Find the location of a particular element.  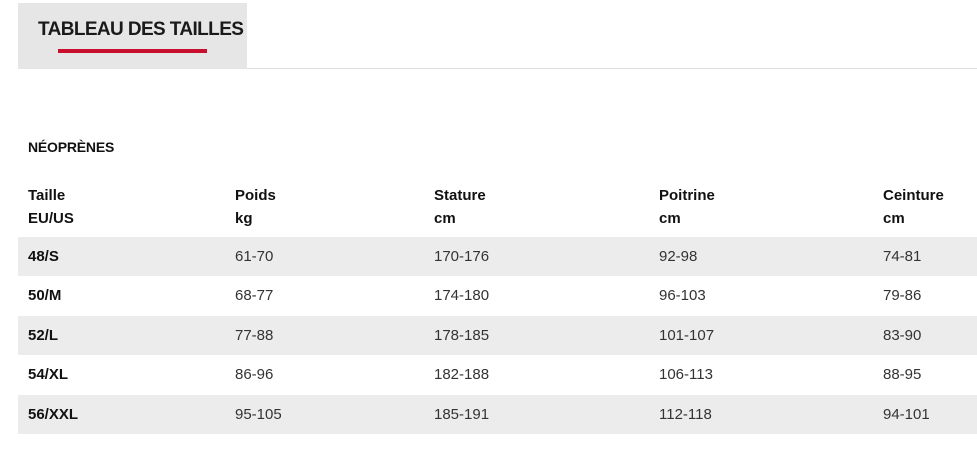

cell-chest: 96-103 is located at coordinates (682, 296).